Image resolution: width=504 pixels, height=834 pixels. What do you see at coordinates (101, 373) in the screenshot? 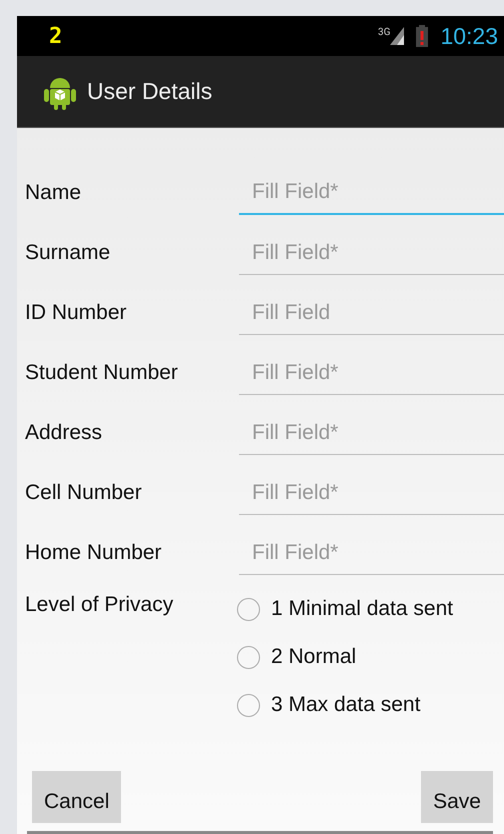
I see `field-label: Student Number` at bounding box center [101, 373].